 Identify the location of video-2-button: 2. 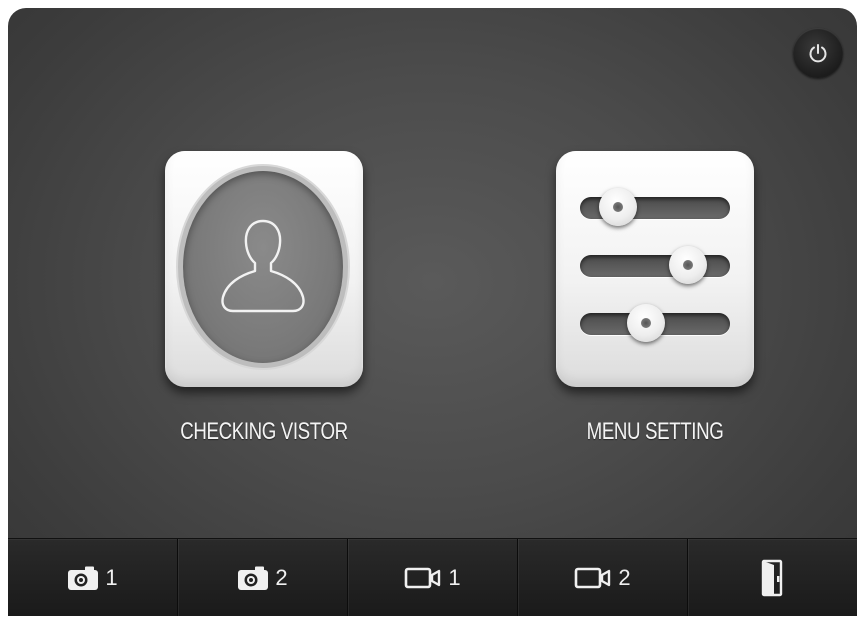
(602, 577).